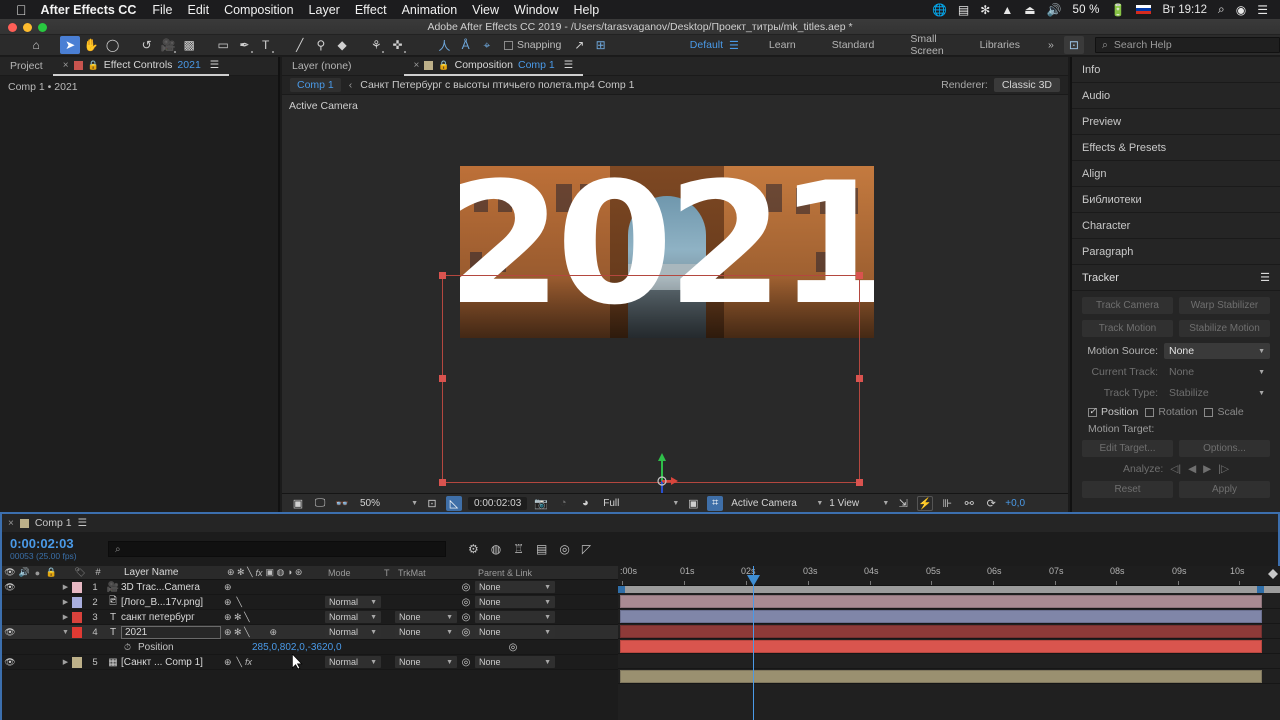 This screenshot has width=1280, height=720. Describe the element at coordinates (271, 617) in the screenshot. I see `layer-switches: ⊕ ✻ ╲` at that location.